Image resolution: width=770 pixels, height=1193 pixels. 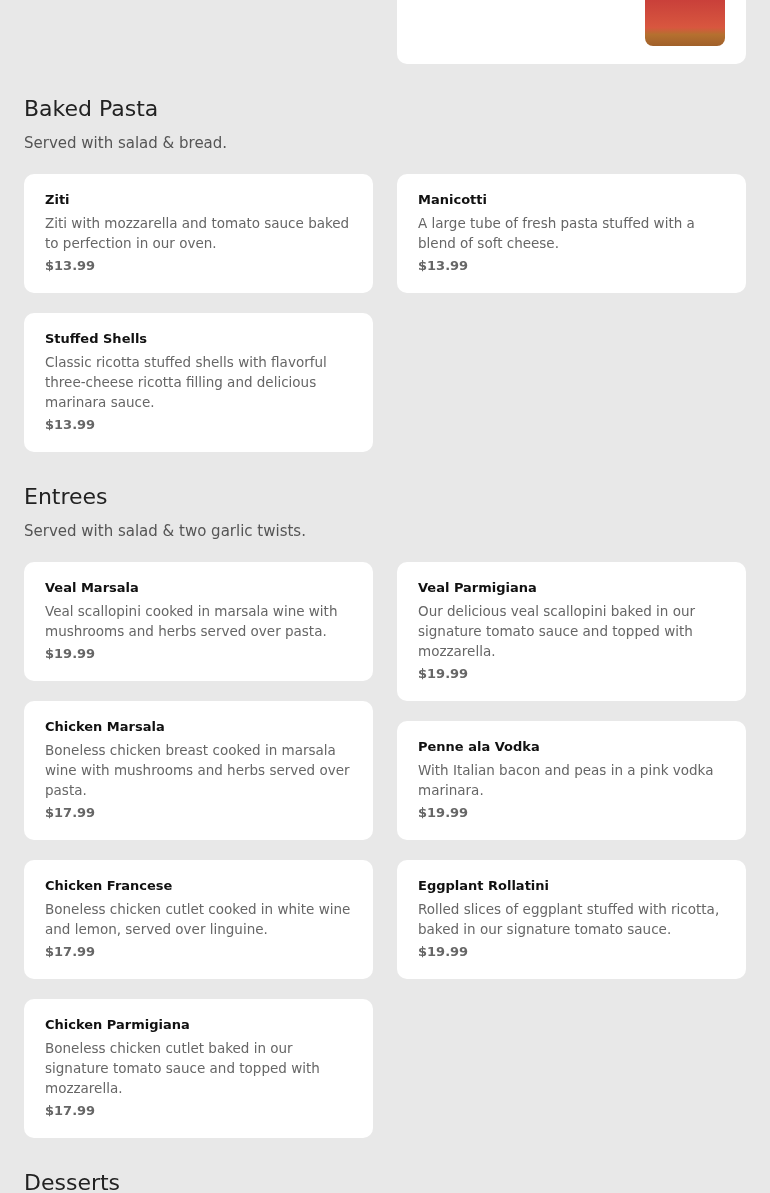 I want to click on item-name: Chicken Marsala, so click(x=105, y=727).